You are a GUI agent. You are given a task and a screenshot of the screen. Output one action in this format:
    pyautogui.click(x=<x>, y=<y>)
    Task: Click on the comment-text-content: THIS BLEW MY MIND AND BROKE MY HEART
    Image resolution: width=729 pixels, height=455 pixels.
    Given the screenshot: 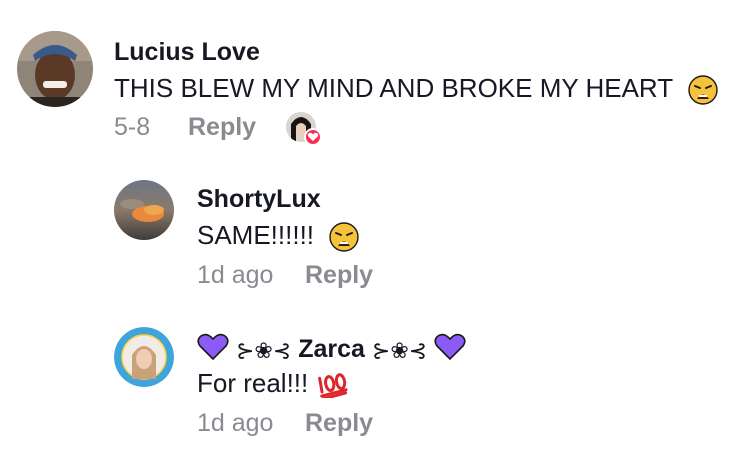 What is the action you would take?
    pyautogui.click(x=393, y=88)
    